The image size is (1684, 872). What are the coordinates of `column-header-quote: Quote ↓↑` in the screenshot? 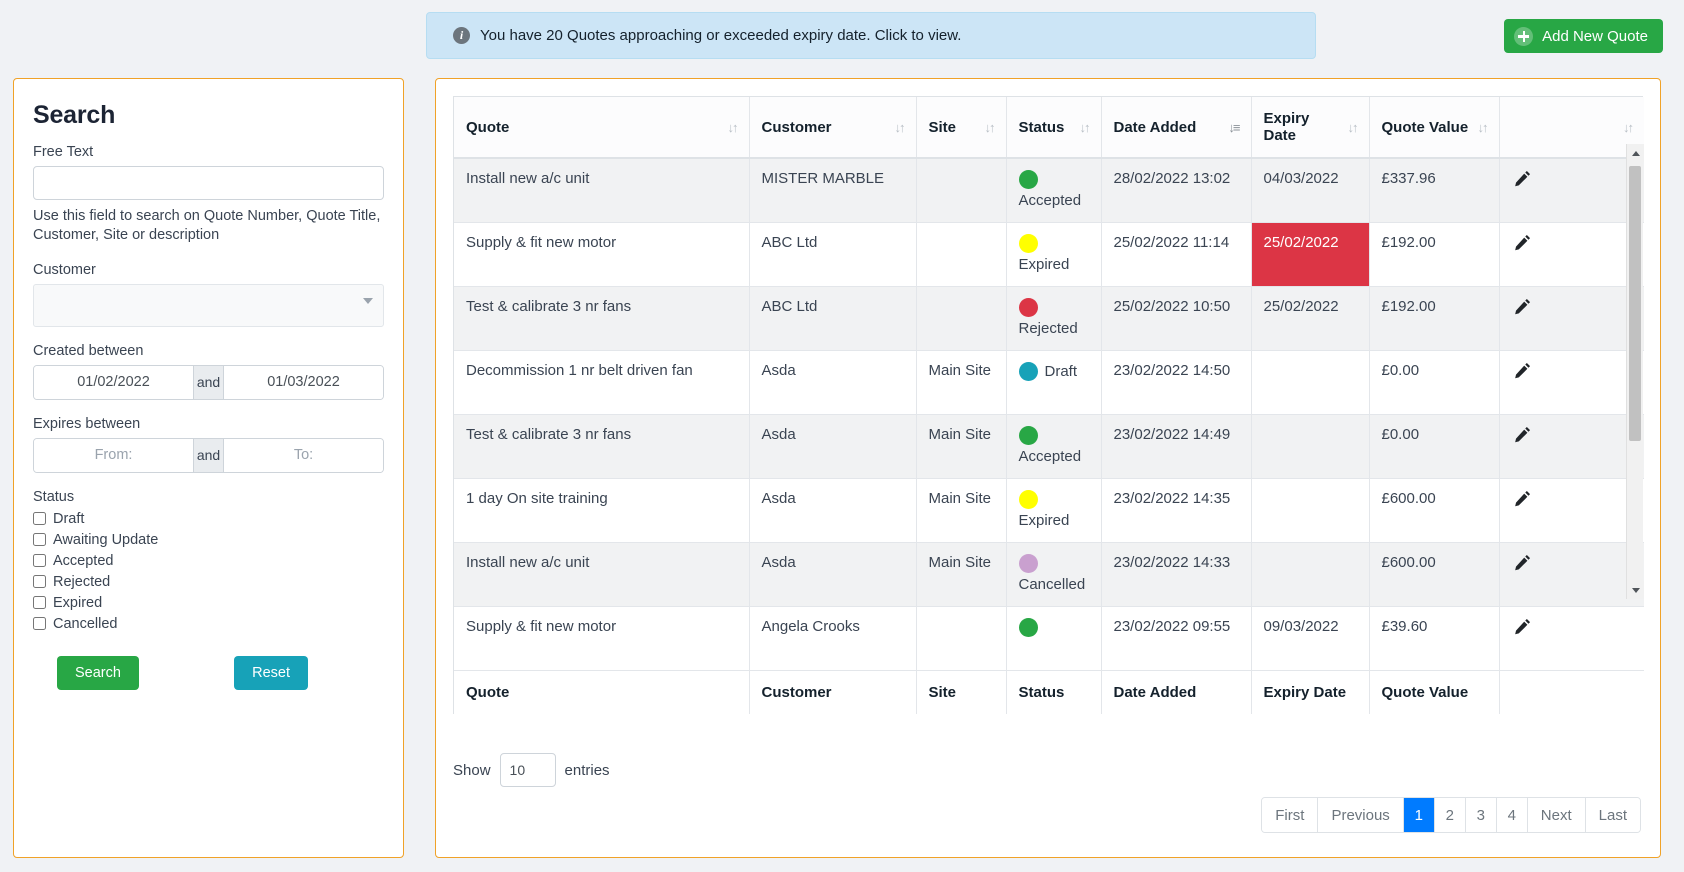 It's located at (602, 128).